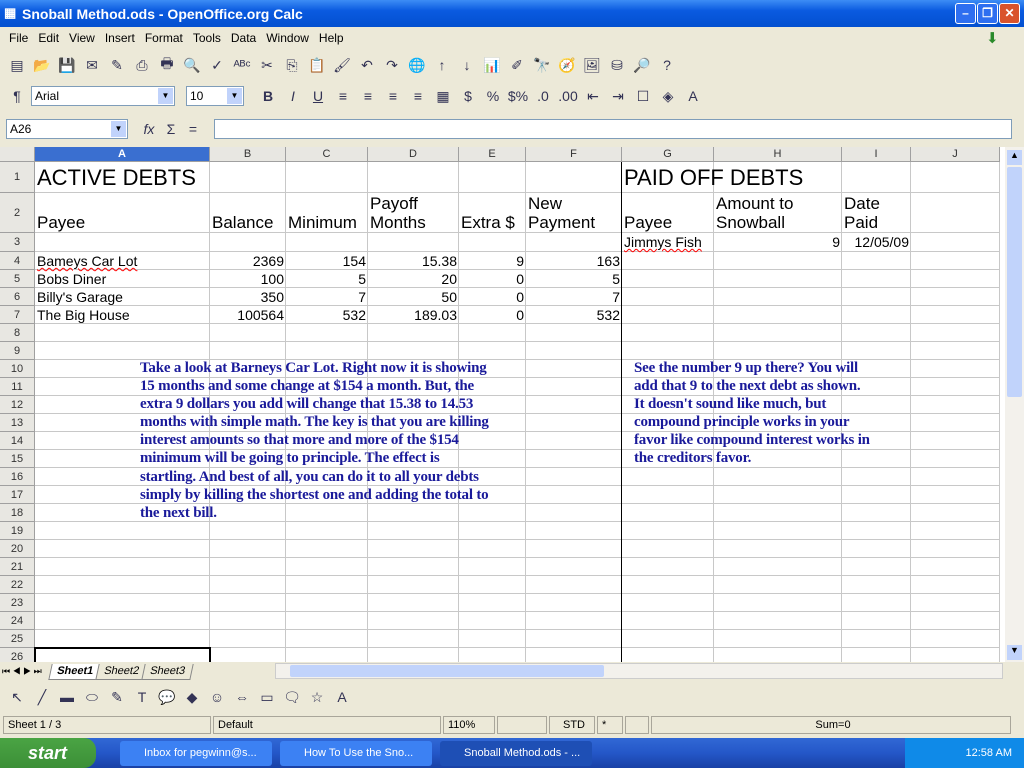 This screenshot has width=1024, height=768. What do you see at coordinates (243, 38) in the screenshot?
I see `menu-data: Data` at bounding box center [243, 38].